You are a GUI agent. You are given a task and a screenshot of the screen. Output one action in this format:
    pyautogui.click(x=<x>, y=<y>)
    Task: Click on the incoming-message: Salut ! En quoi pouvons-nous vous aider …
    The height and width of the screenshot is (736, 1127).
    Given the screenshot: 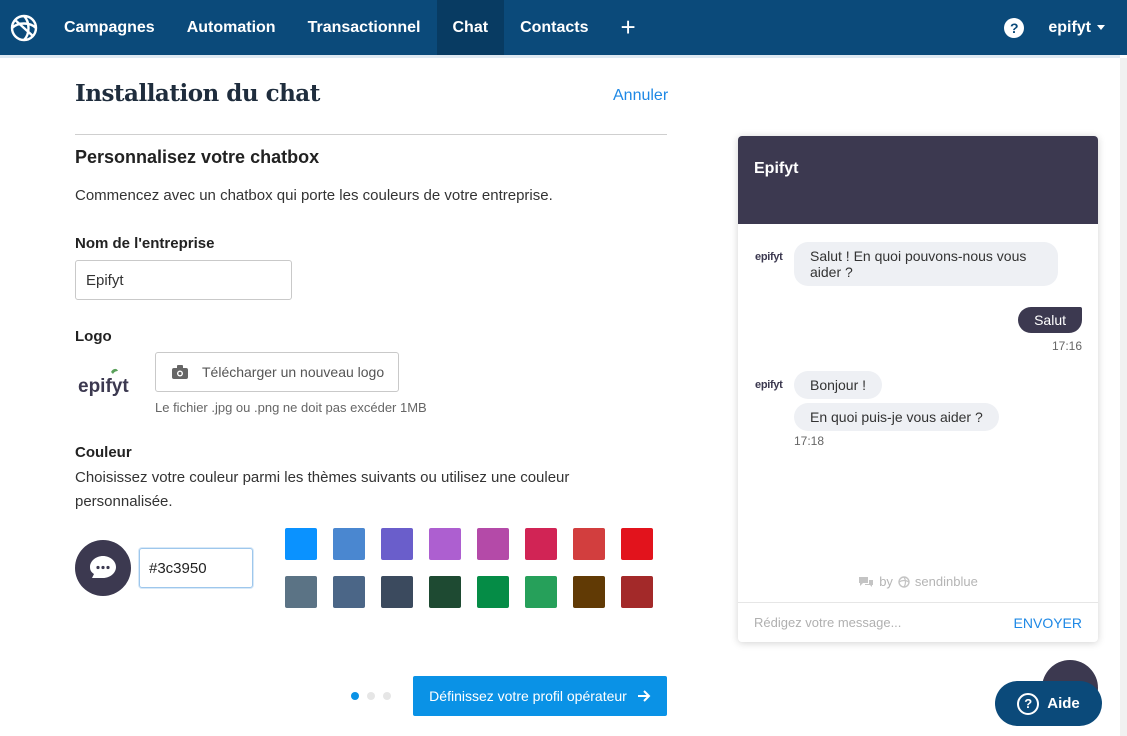 What is the action you would take?
    pyautogui.click(x=926, y=264)
    